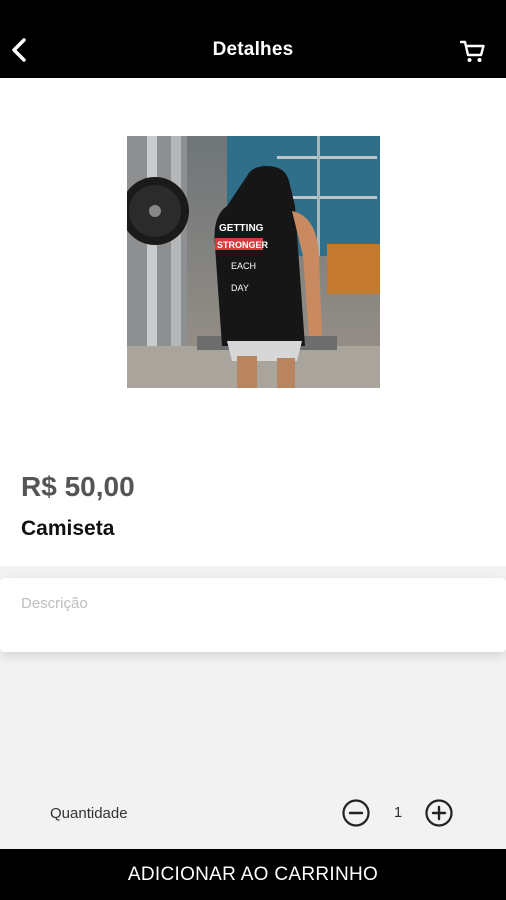 Image resolution: width=506 pixels, height=900 pixels. What do you see at coordinates (89, 813) in the screenshot?
I see `quantity-label: Quantidade` at bounding box center [89, 813].